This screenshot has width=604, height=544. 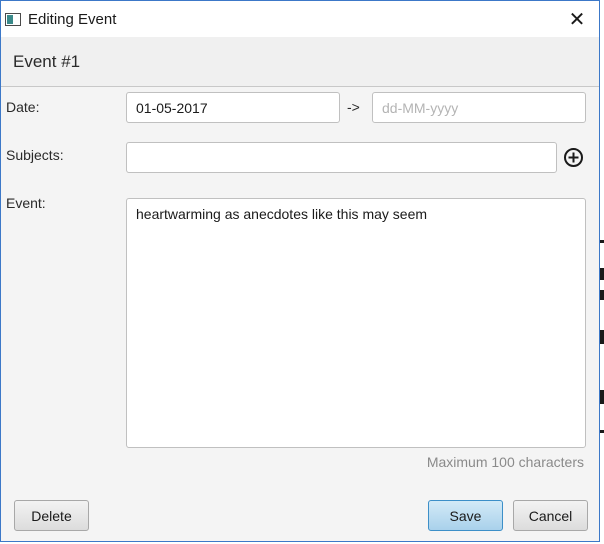 I want to click on title-bar: Editing Event ✕, so click(x=300, y=19).